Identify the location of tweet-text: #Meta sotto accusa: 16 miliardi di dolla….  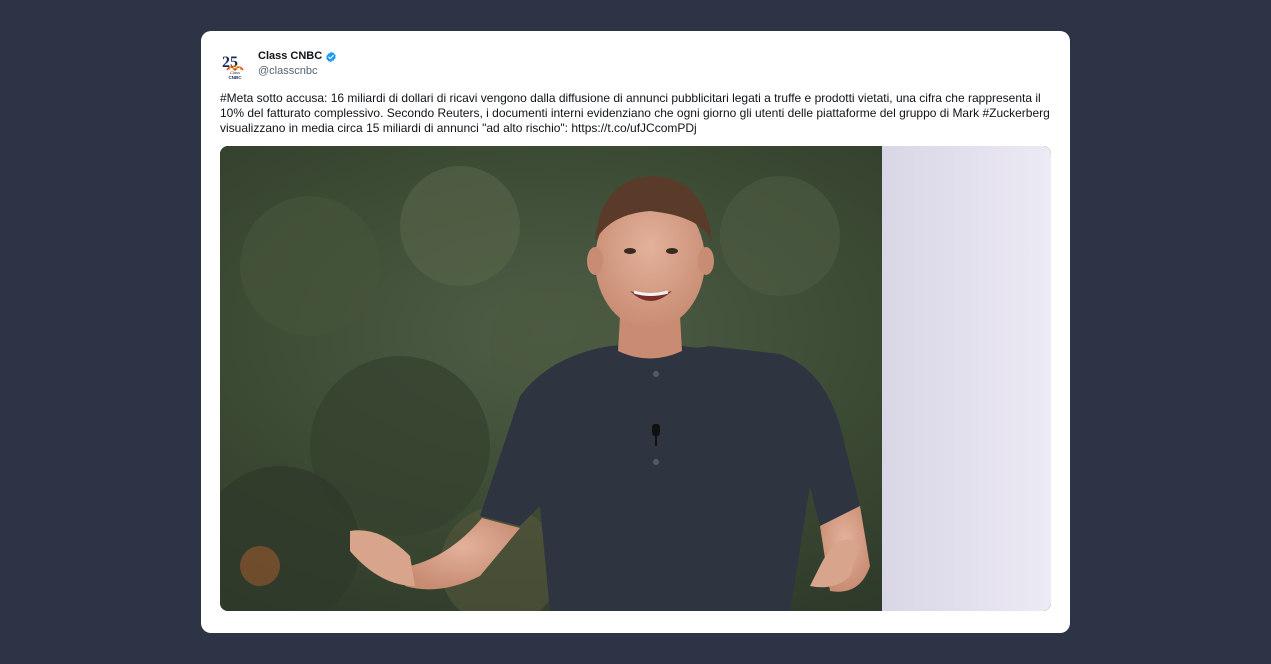
(635, 113).